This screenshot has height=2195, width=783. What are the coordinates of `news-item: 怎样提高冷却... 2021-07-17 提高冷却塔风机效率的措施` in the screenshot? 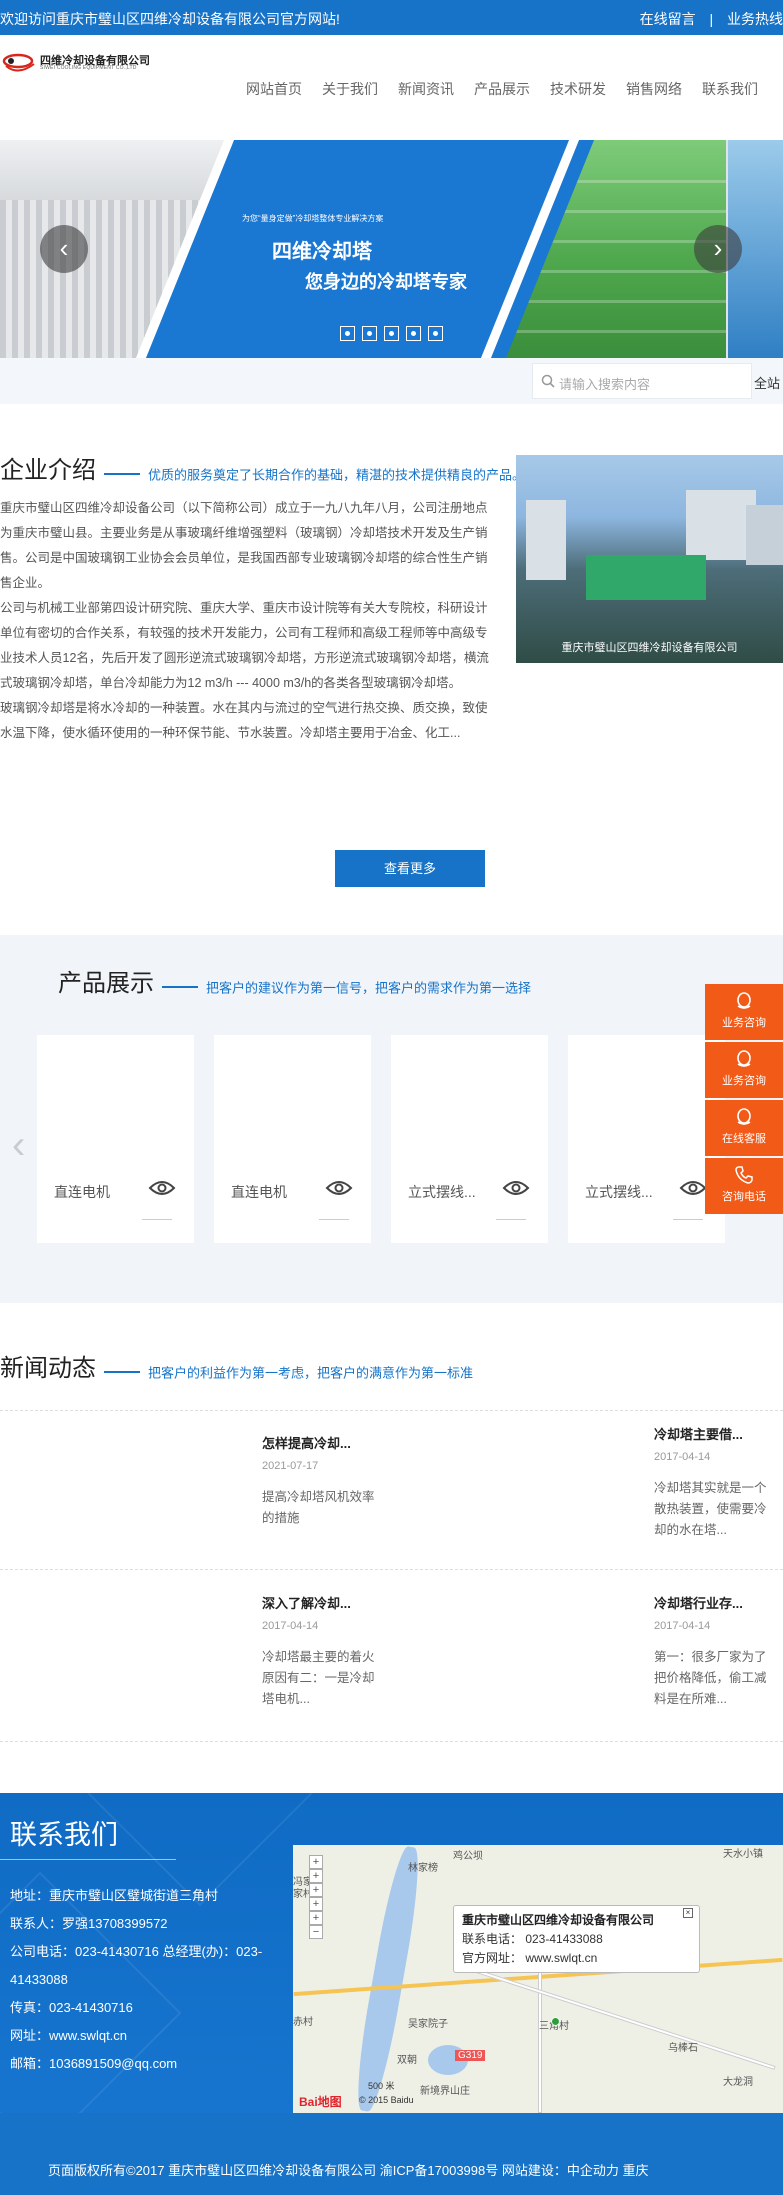 It's located at (327, 1481).